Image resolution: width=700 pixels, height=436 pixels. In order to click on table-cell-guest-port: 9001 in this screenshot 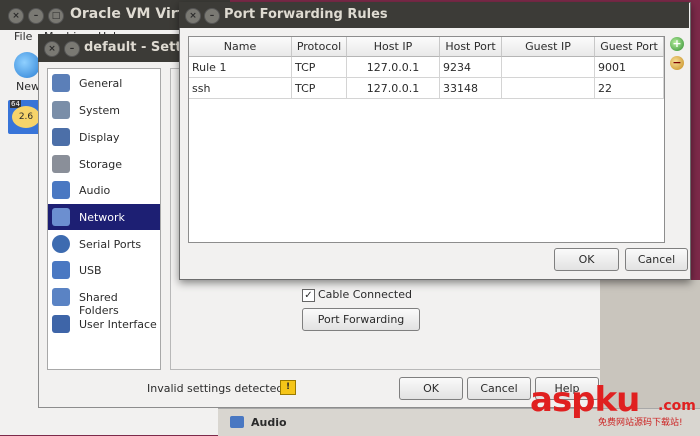, I will do `click(629, 67)`.